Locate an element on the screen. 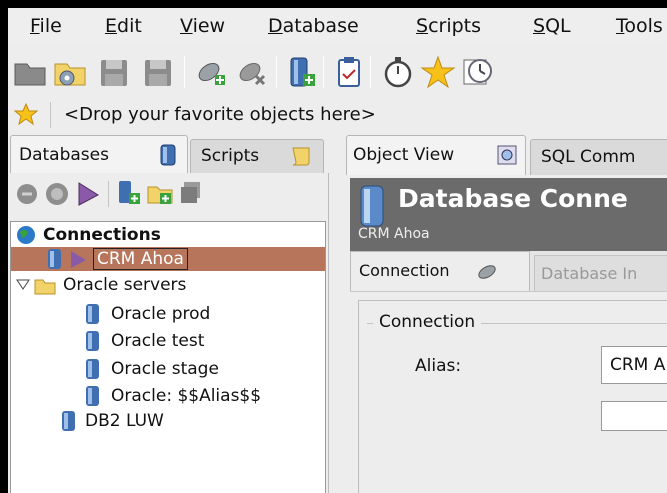  header-subtitle: CRM Ahoa is located at coordinates (394, 234).